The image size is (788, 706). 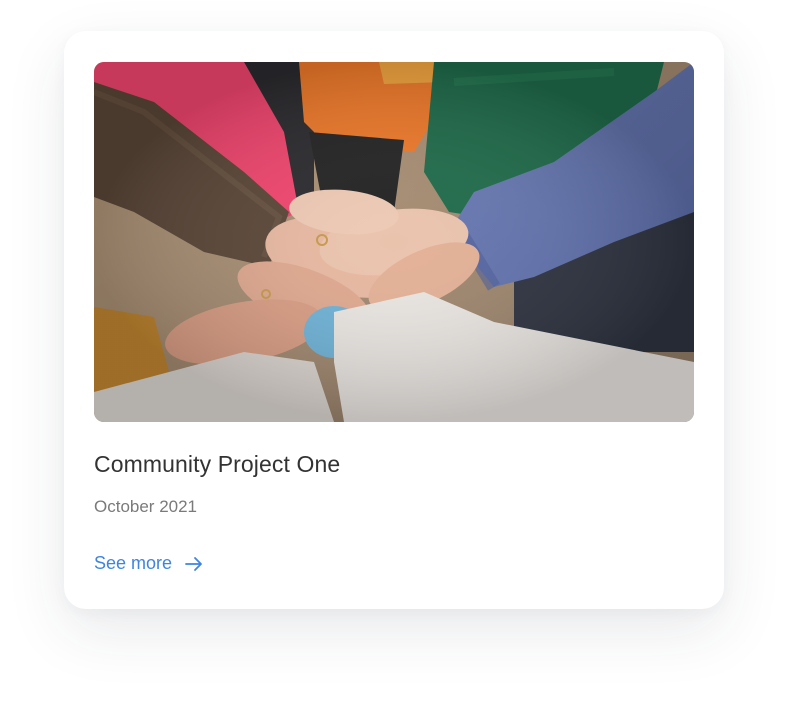 I want to click on card-date: October 2021, so click(x=146, y=506).